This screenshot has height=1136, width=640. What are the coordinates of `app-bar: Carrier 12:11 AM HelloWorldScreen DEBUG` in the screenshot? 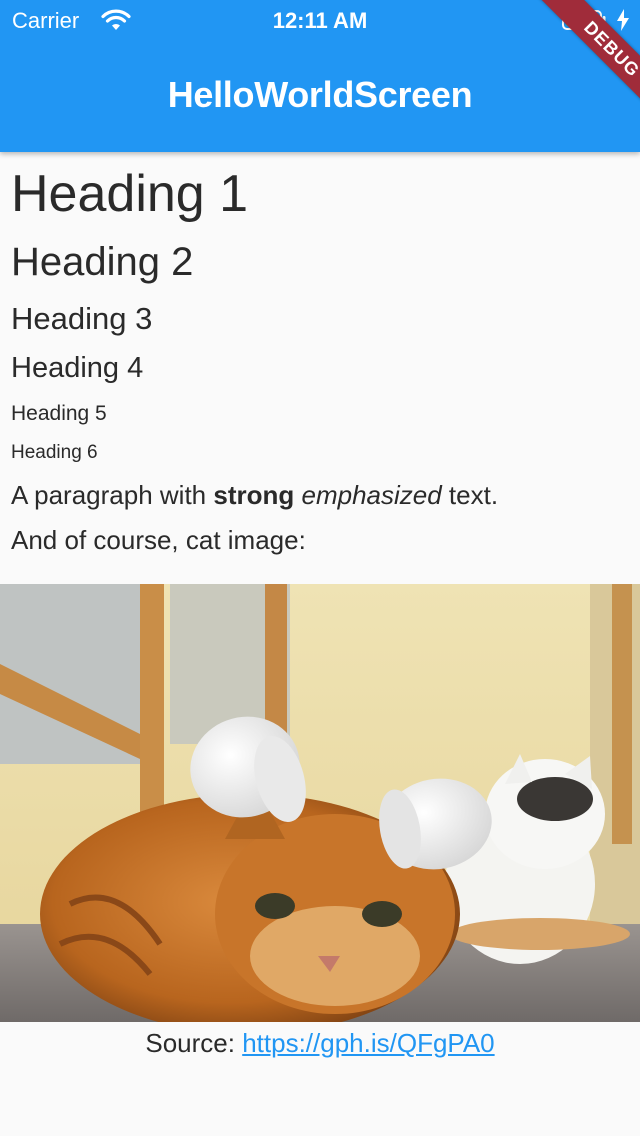 It's located at (320, 76).